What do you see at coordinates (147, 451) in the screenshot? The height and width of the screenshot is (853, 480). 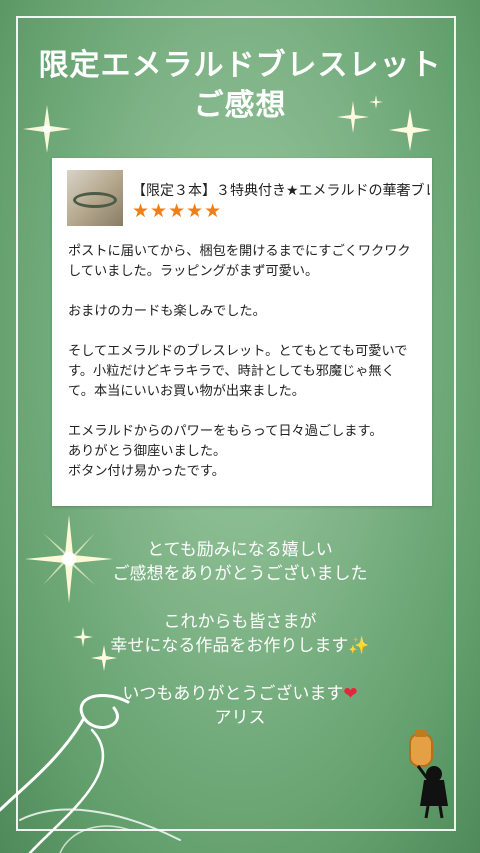 I see `review-line: ありがとう御座いました。` at bounding box center [147, 451].